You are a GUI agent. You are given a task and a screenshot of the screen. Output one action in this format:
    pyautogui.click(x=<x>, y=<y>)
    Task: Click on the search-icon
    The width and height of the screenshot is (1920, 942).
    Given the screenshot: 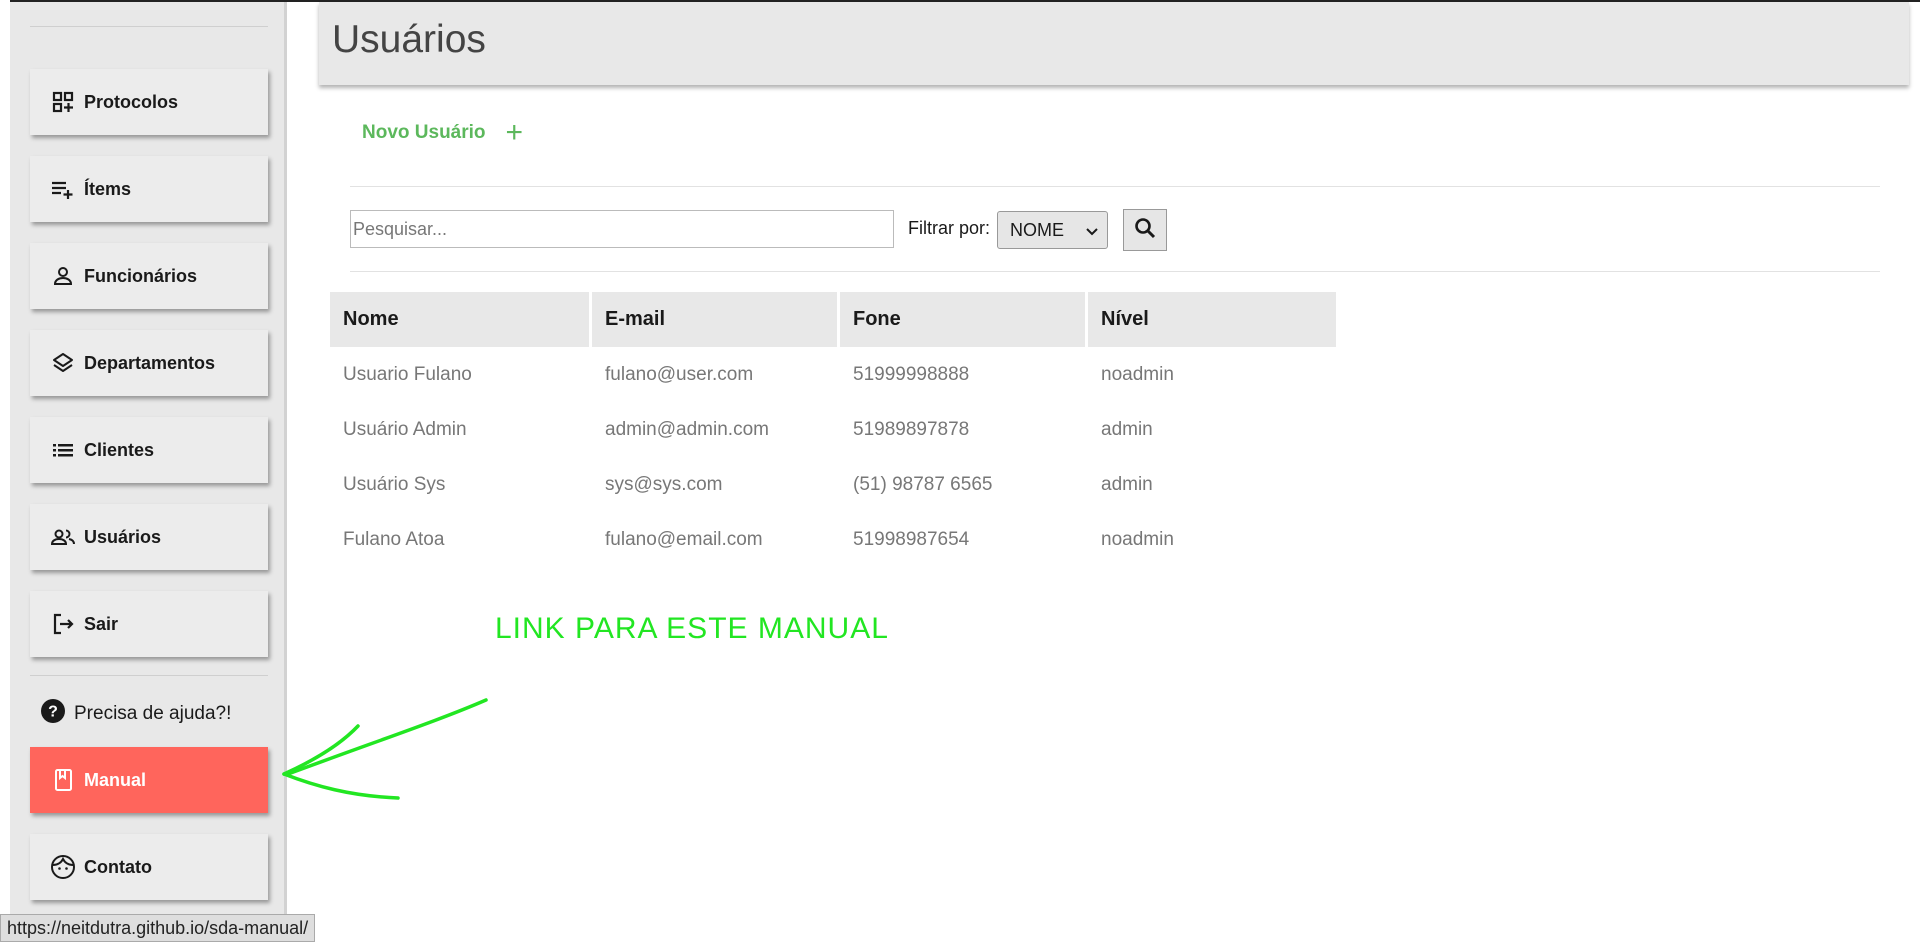 What is the action you would take?
    pyautogui.click(x=1145, y=230)
    